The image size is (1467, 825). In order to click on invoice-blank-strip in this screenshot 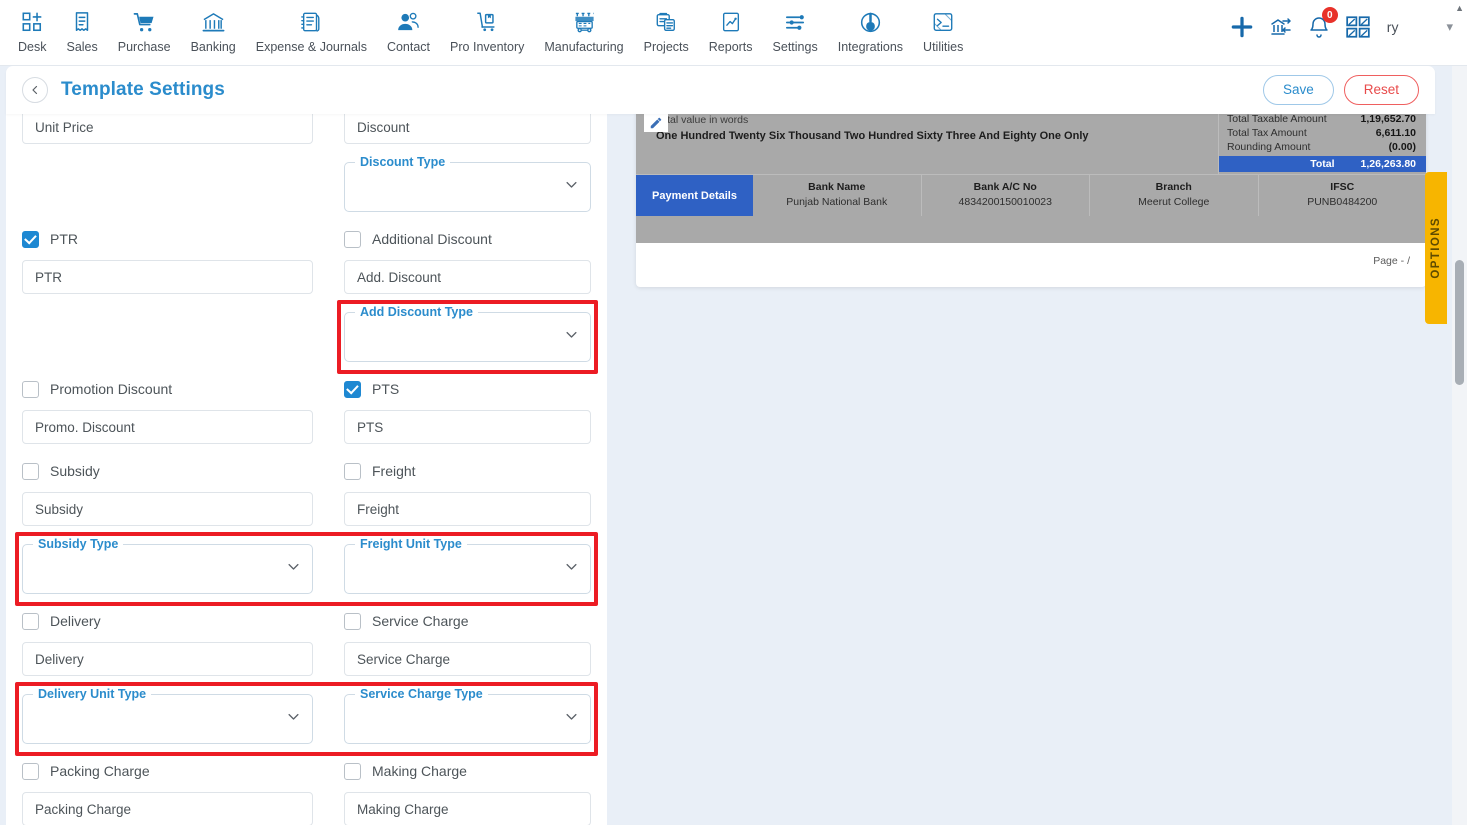, I will do `click(1031, 229)`.